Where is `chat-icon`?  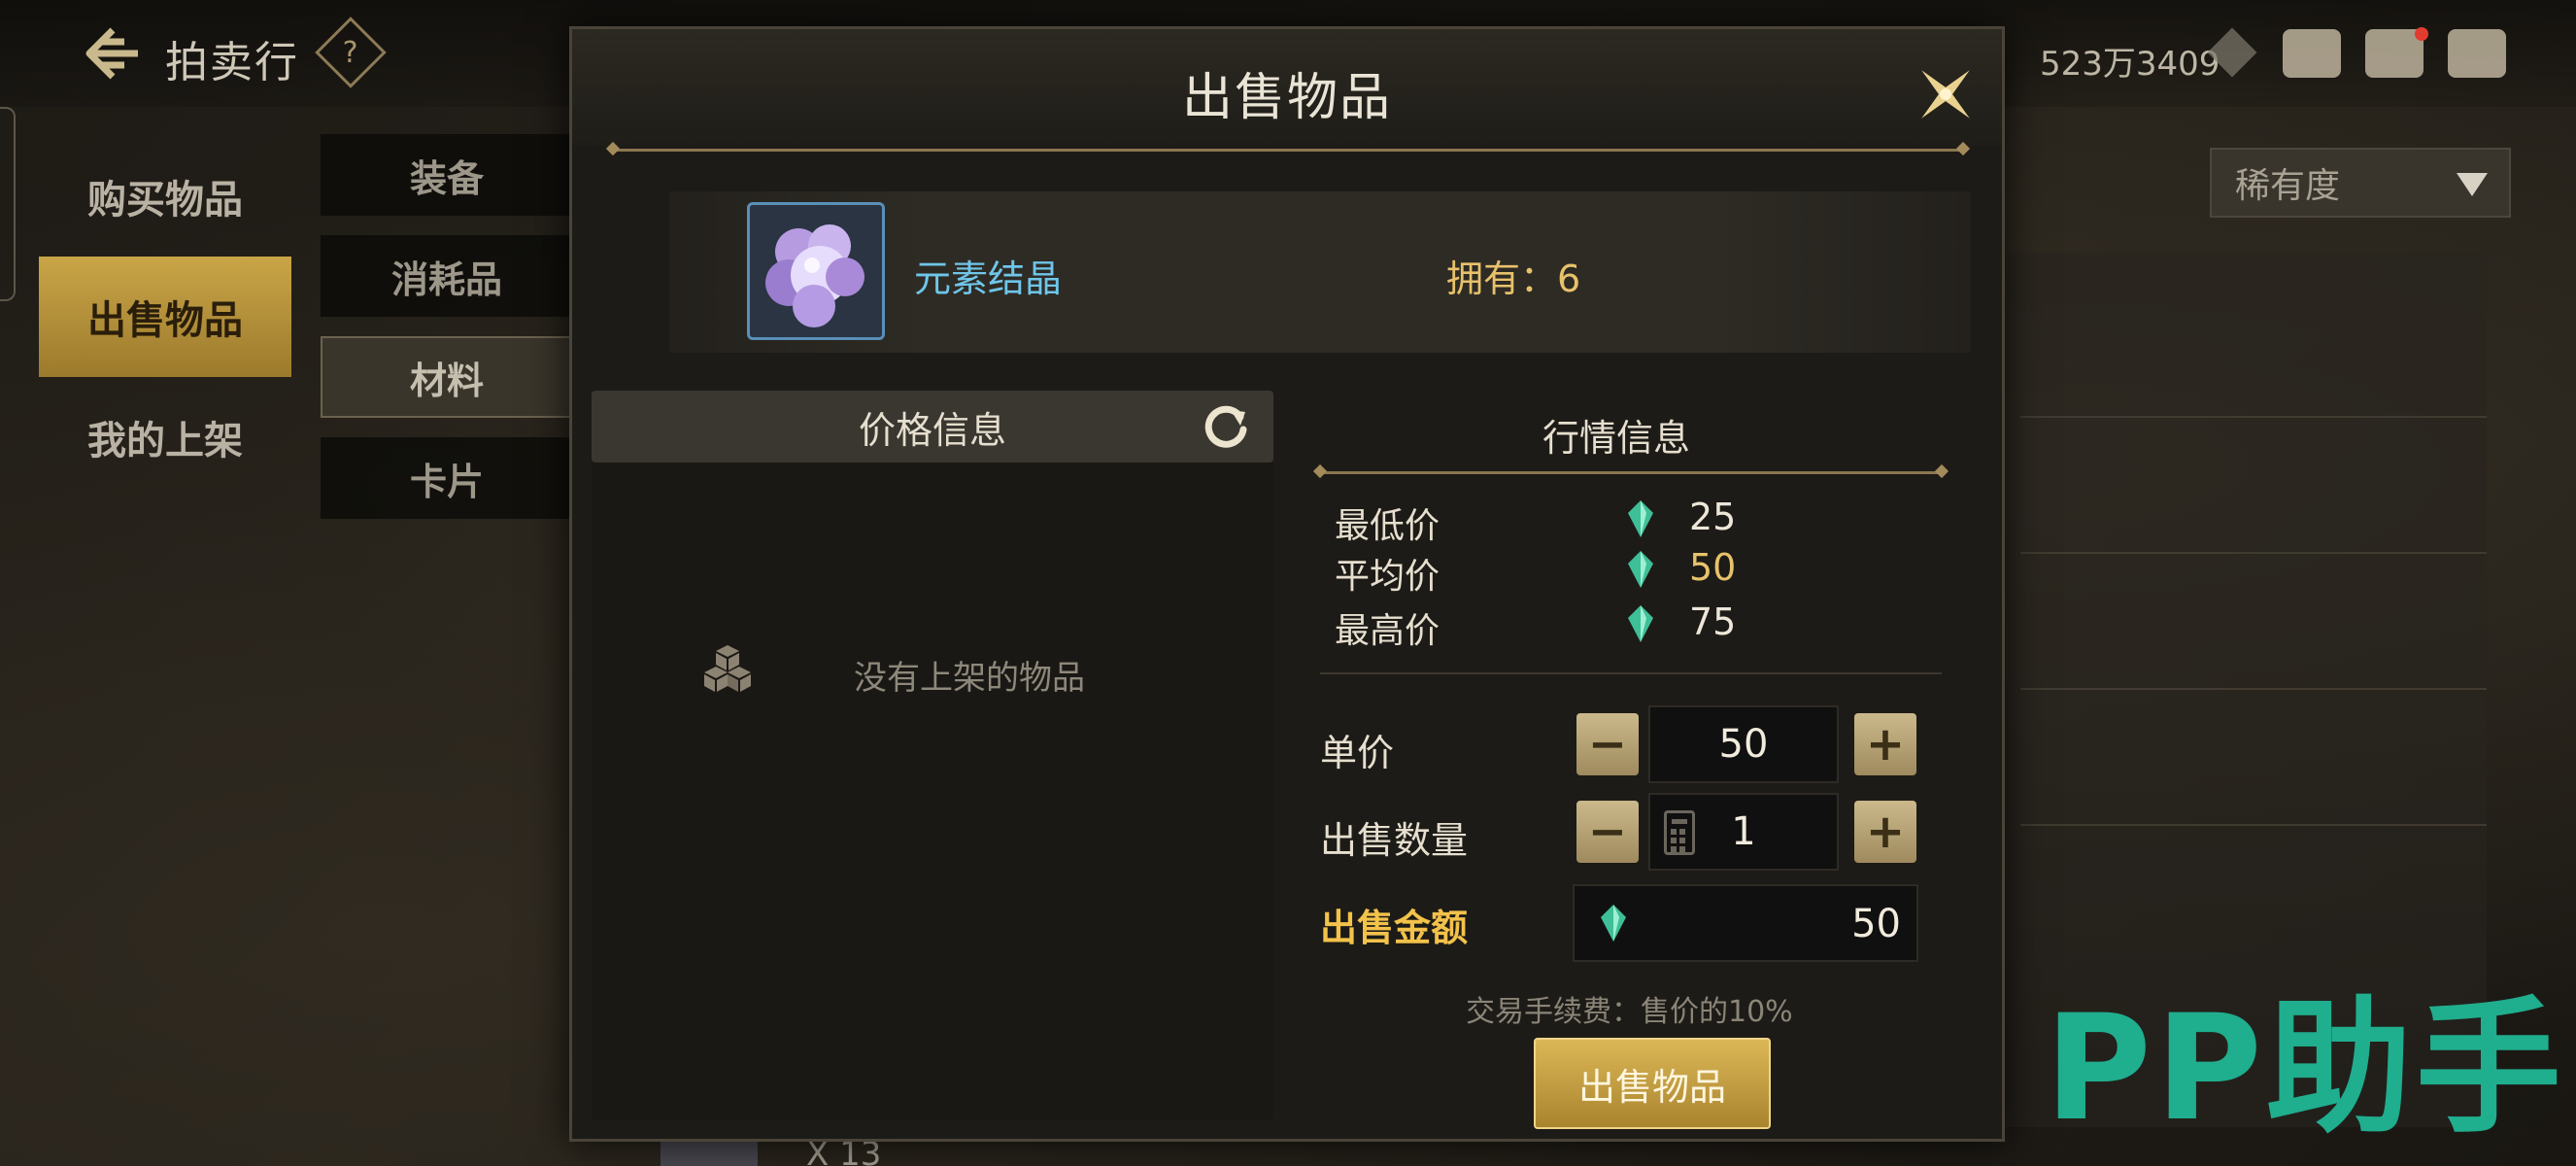
chat-icon is located at coordinates (2477, 53).